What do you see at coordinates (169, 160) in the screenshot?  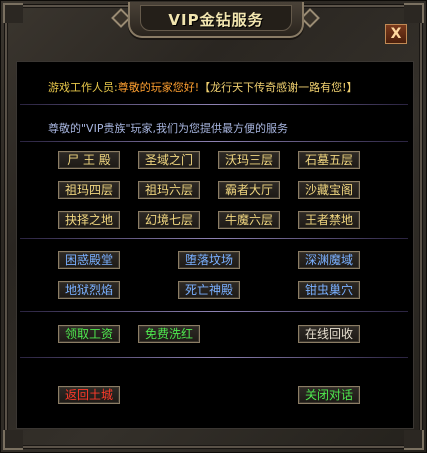 I see `teleport-button: 圣域之门` at bounding box center [169, 160].